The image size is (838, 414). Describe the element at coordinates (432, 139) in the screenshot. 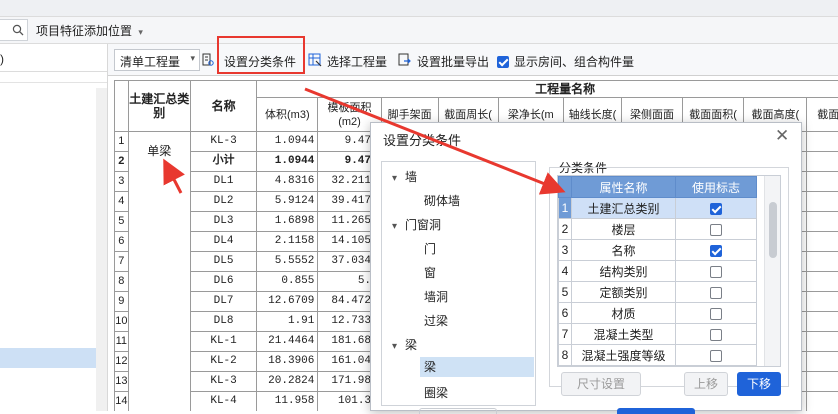

I see `arrow-to-conditions` at that location.